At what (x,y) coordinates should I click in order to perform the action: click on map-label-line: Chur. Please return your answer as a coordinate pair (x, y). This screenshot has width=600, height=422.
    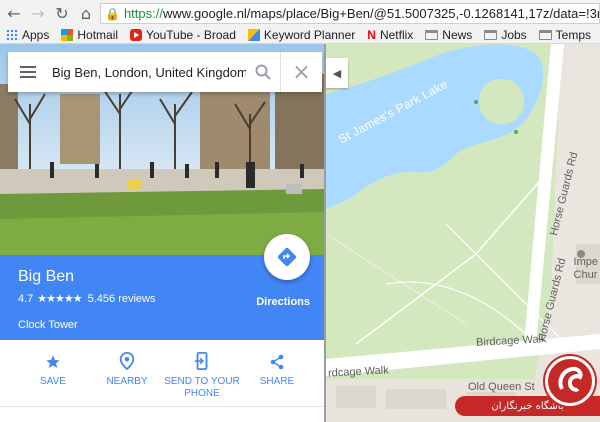
    Looking at the image, I should click on (585, 275).